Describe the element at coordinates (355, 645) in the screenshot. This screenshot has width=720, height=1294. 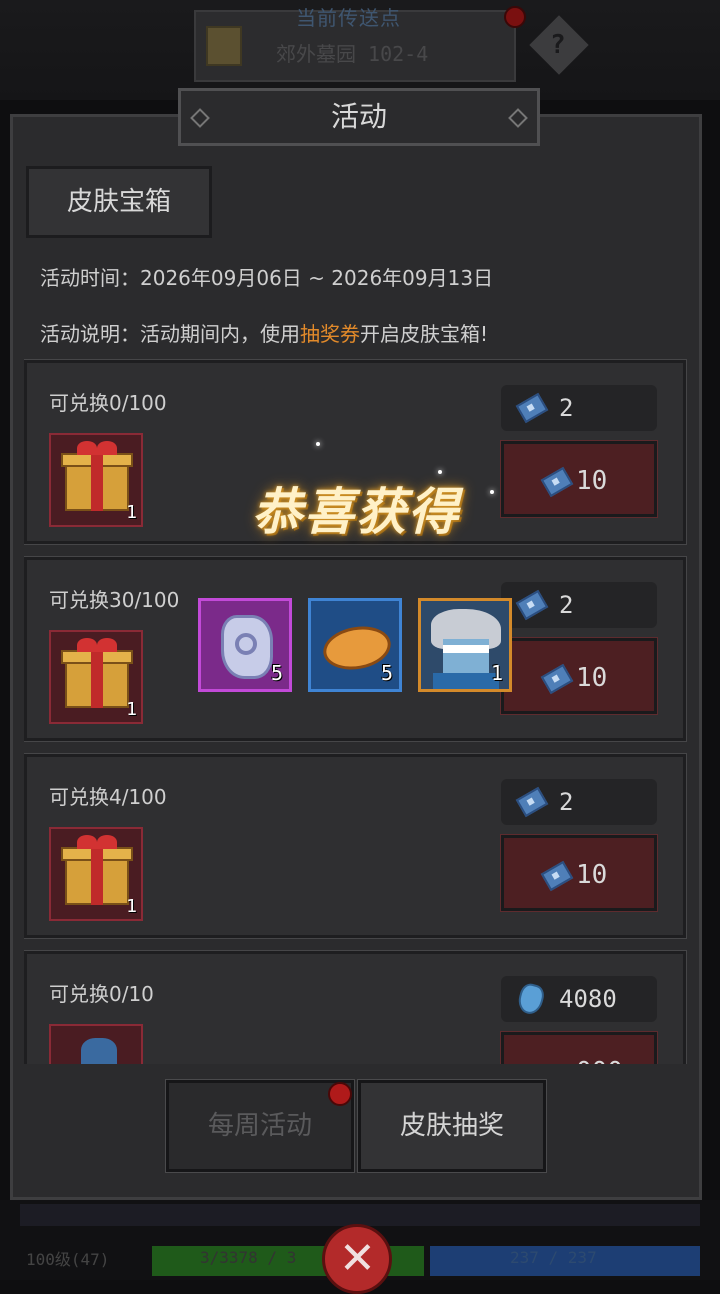
I see `loot-item-bread: 5` at that location.